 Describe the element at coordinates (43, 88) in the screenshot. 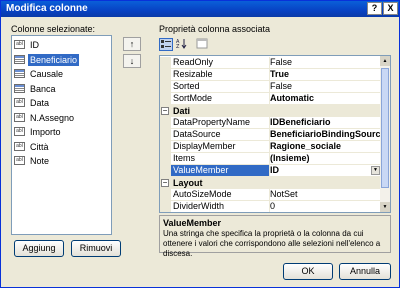

I see `column-item-label: Banca` at that location.